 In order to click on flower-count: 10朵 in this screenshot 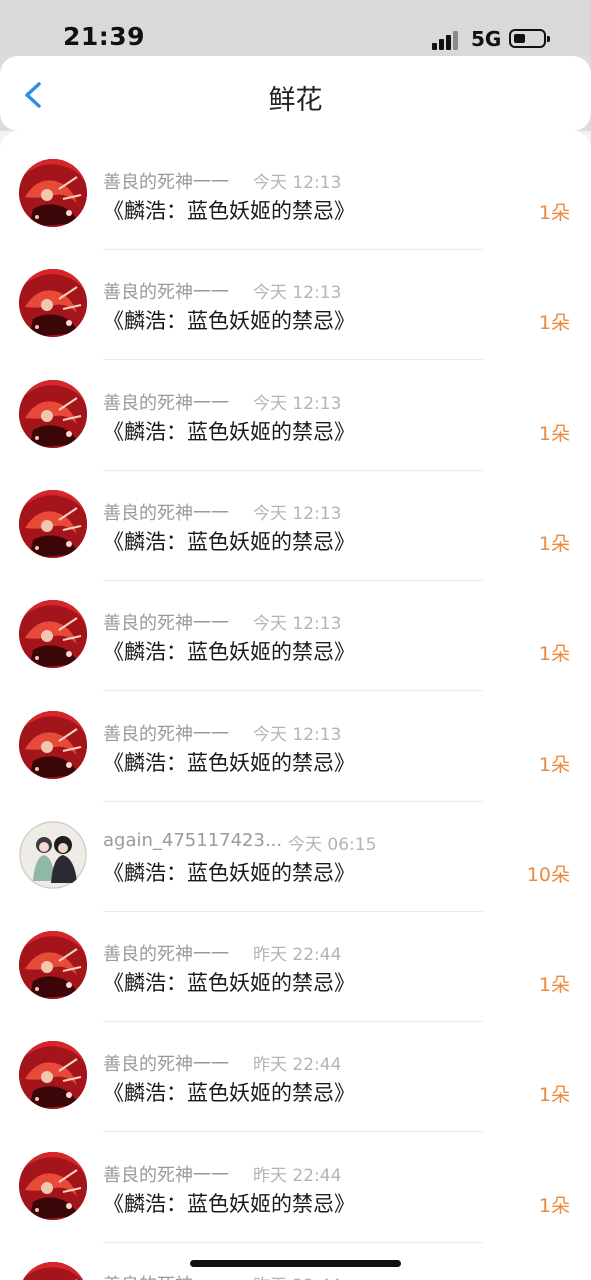, I will do `click(548, 874)`.